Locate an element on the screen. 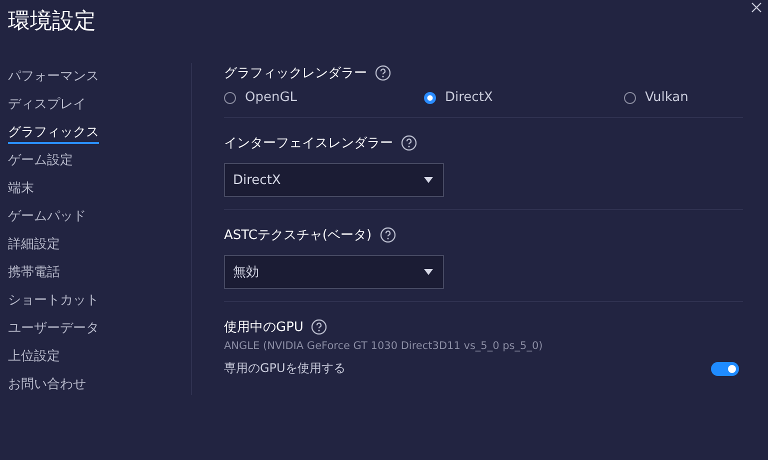 This screenshot has height=460, width=768. radio-option: Vulkan is located at coordinates (656, 97).